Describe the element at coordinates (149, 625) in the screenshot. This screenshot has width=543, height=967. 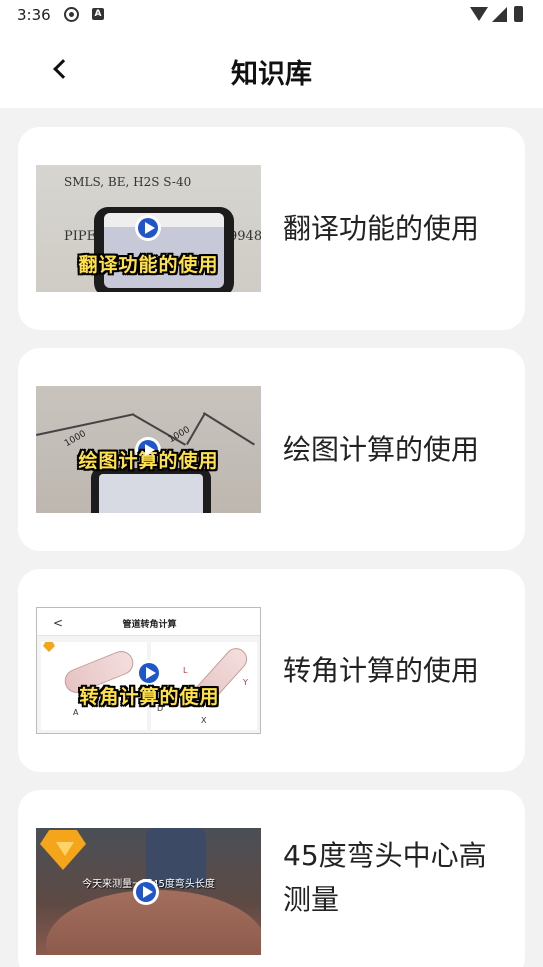
I see `thumb-app-title: 管道转角计算` at that location.